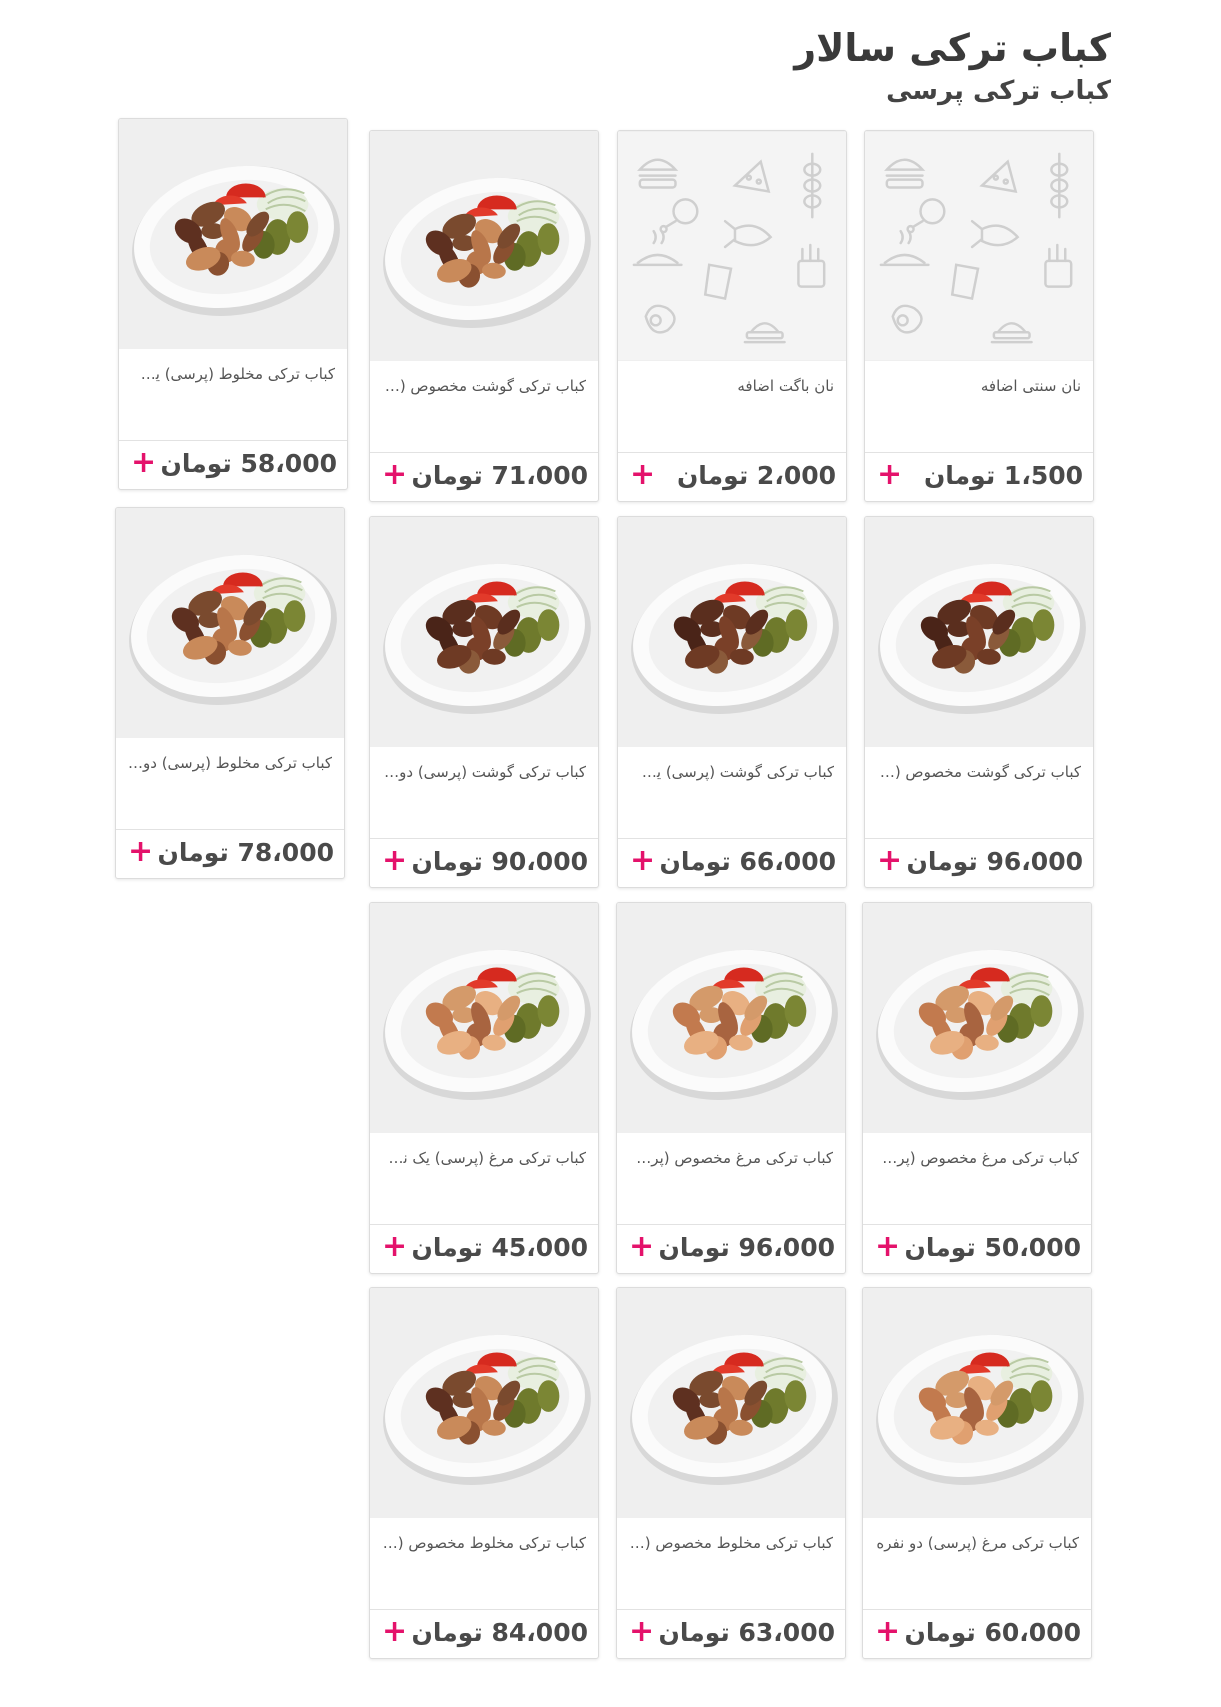 This screenshot has width=1221, height=1707. I want to click on product-name: کباب ترکی مخلوط (پرسی) دو نفره, so click(230, 763).